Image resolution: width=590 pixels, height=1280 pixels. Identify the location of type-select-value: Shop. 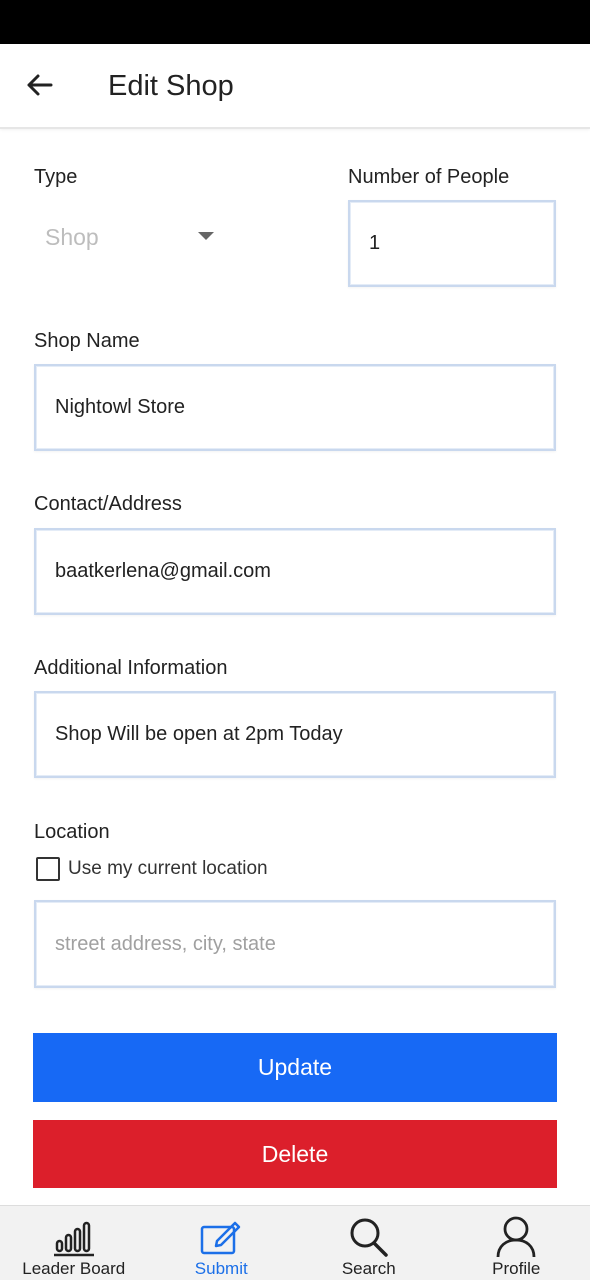
(72, 236).